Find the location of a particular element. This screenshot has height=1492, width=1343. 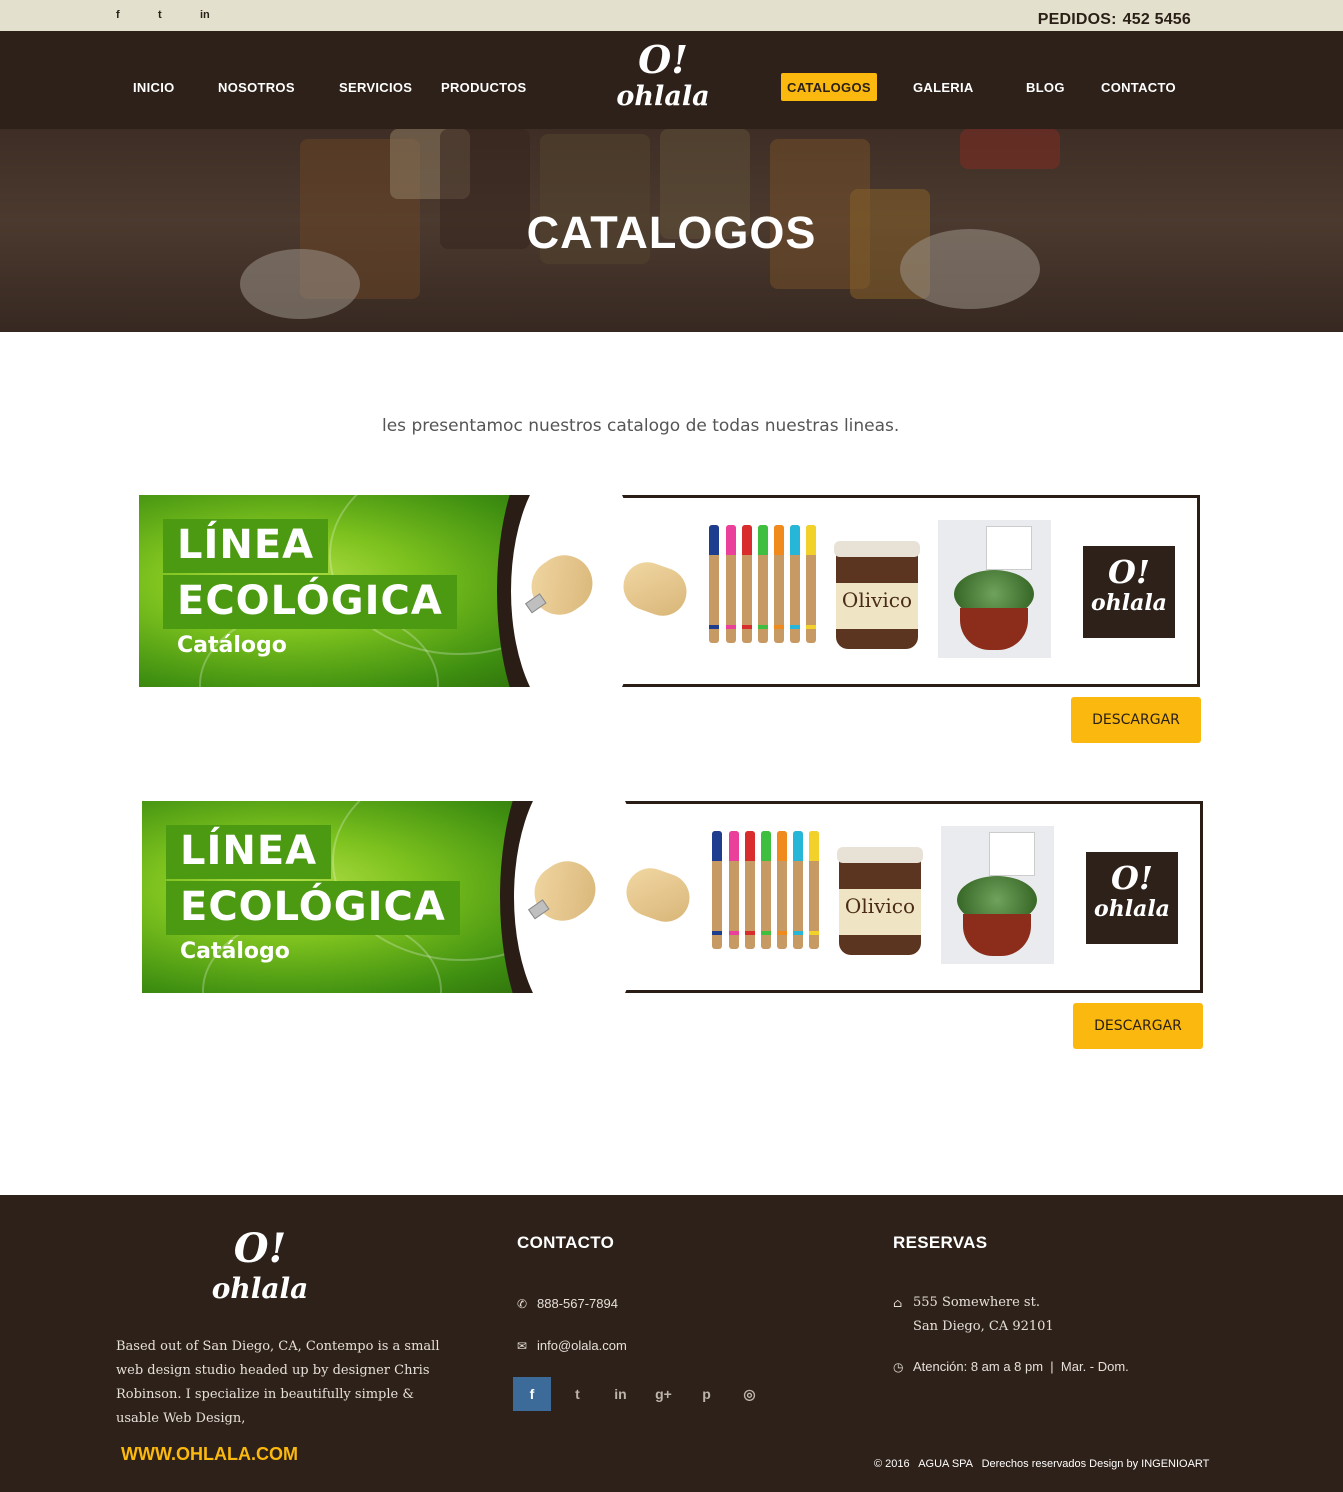

footer-contact-heading: CONTACTO is located at coordinates (566, 1242).